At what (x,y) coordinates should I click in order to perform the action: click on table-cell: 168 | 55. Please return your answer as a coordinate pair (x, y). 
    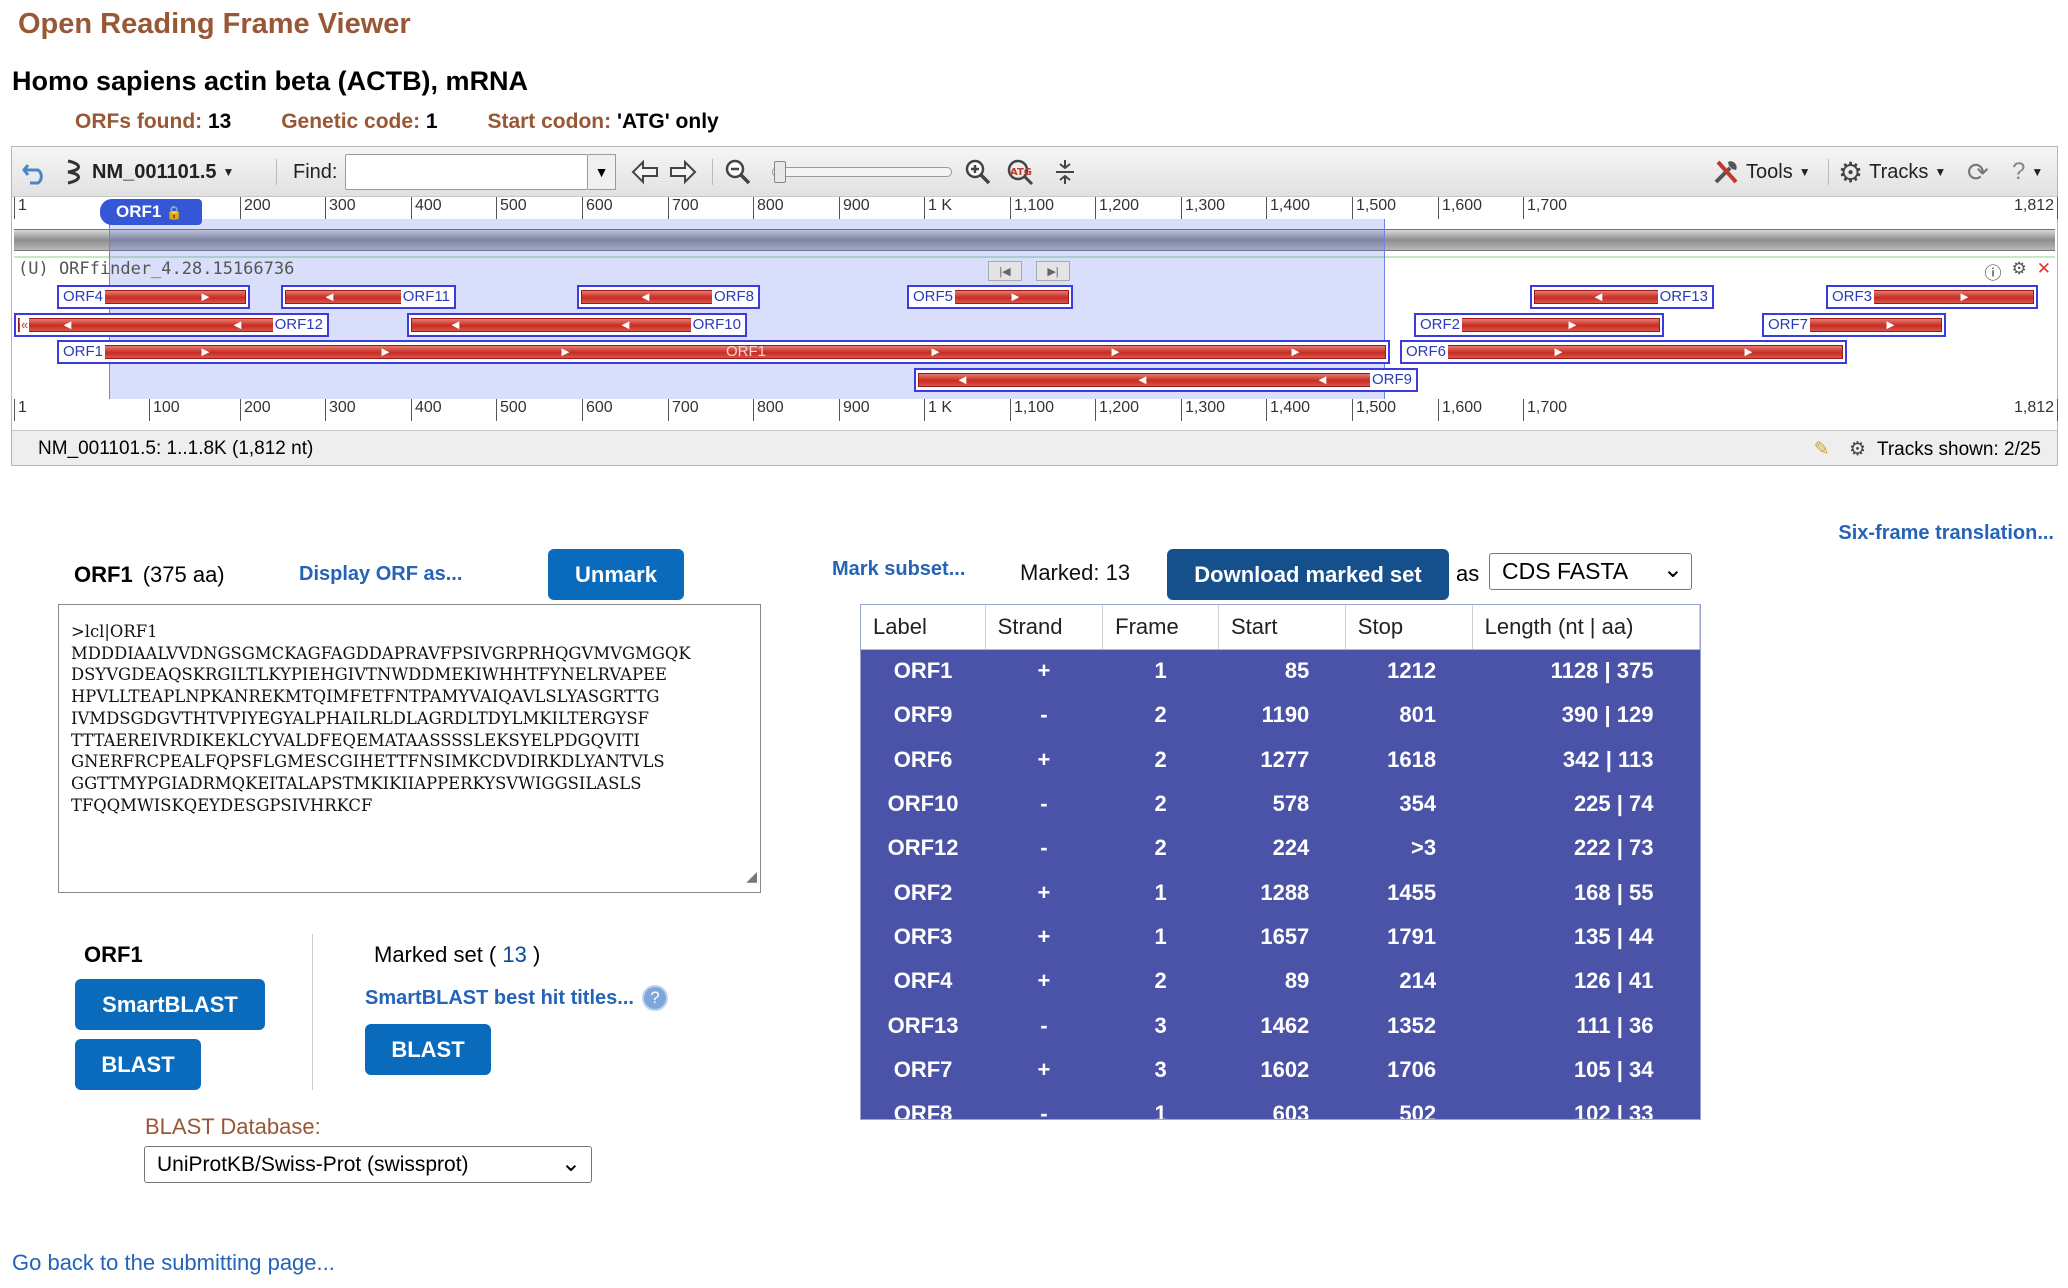
    Looking at the image, I should click on (1586, 892).